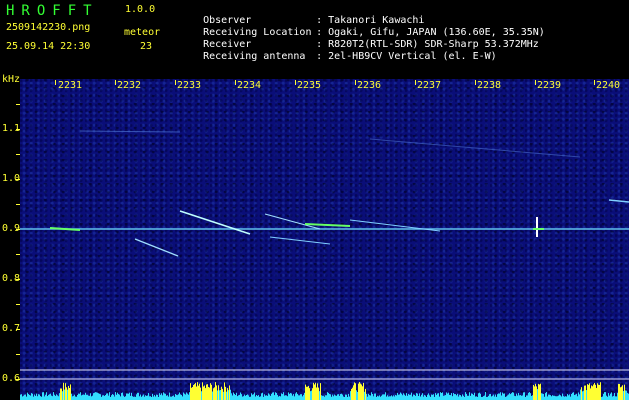  Describe the element at coordinates (608, 85) in the screenshot. I see `time-label: 2240` at that location.